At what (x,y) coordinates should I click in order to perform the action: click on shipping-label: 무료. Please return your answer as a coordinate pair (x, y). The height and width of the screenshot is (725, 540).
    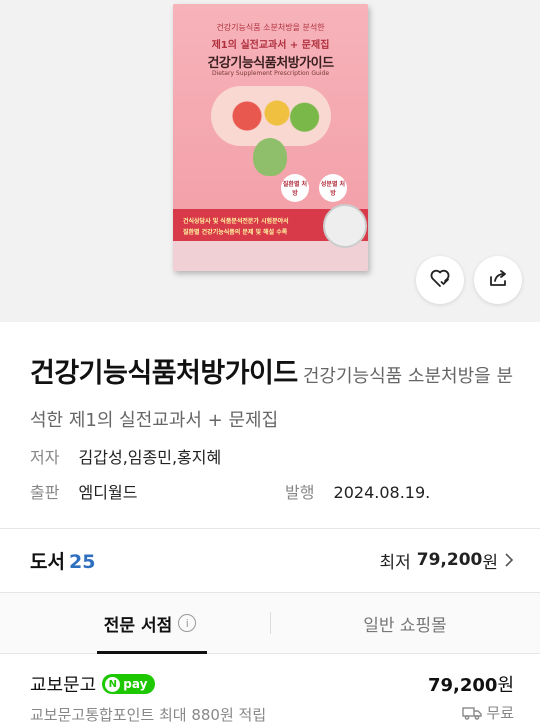
    Looking at the image, I should click on (500, 713).